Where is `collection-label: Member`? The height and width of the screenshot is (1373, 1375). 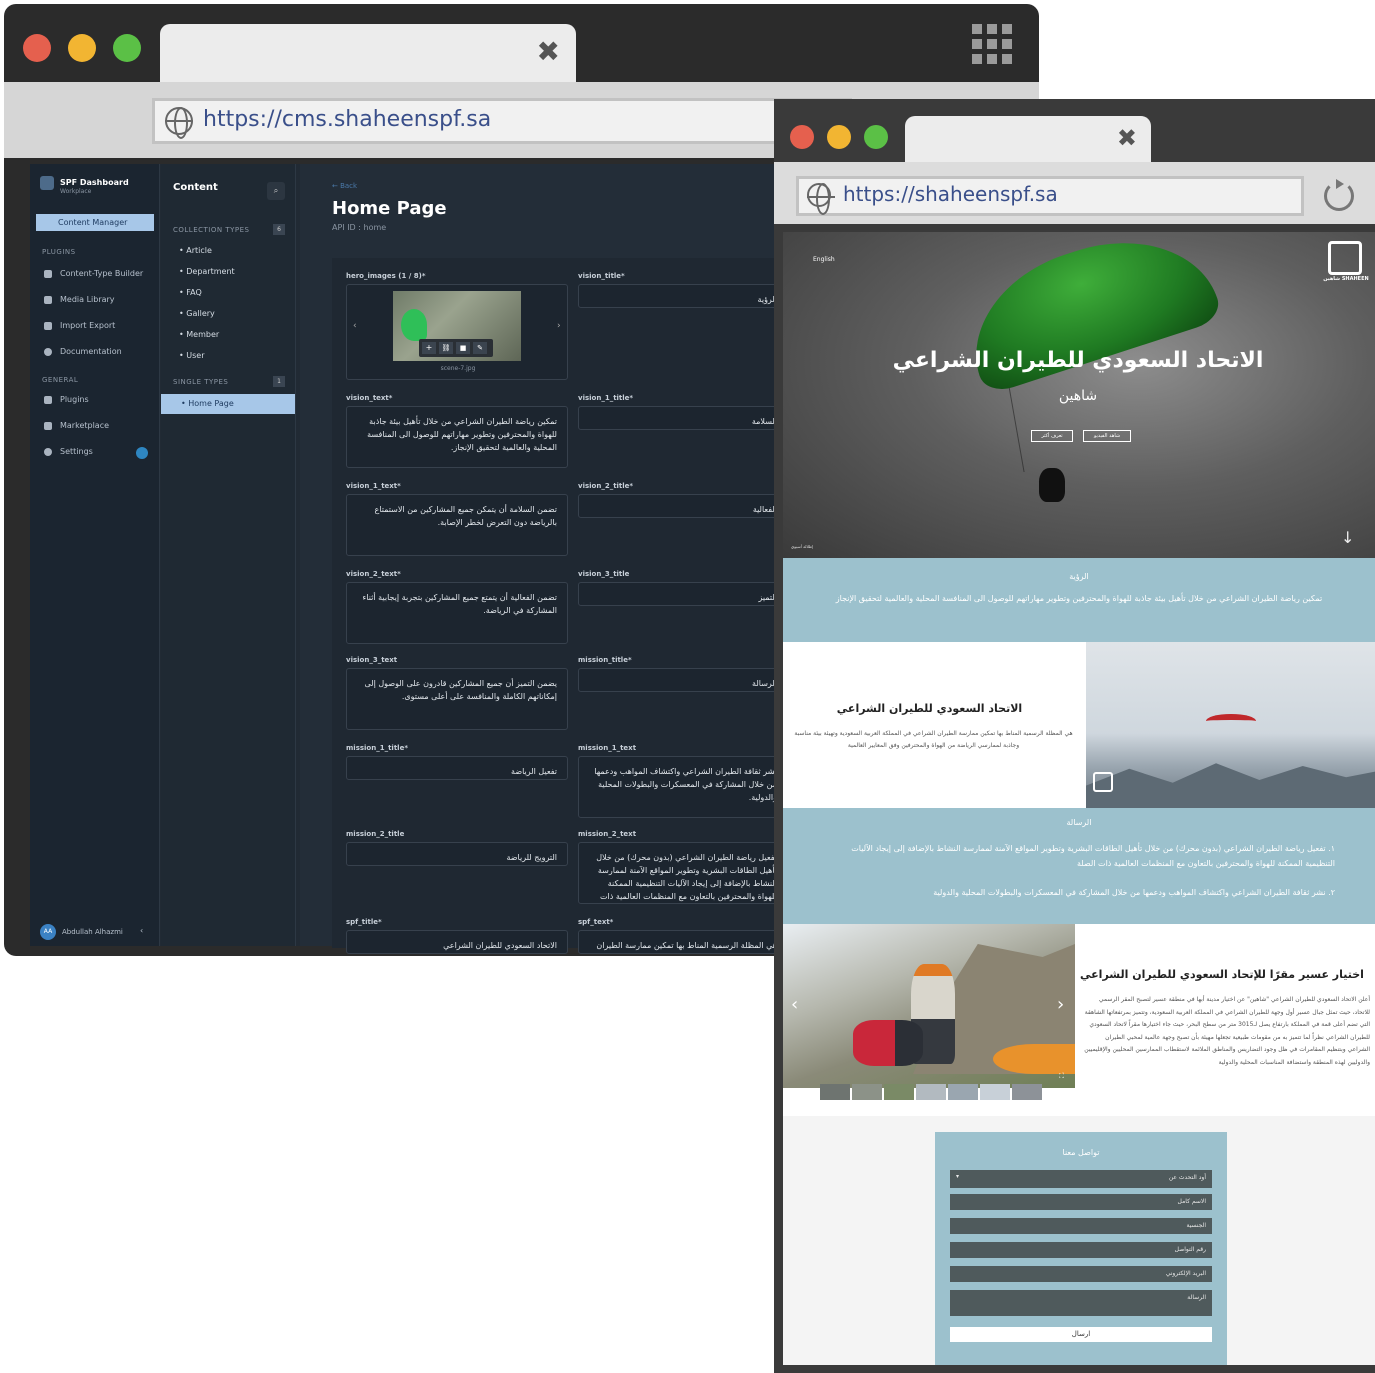
collection-label: Member is located at coordinates (203, 334).